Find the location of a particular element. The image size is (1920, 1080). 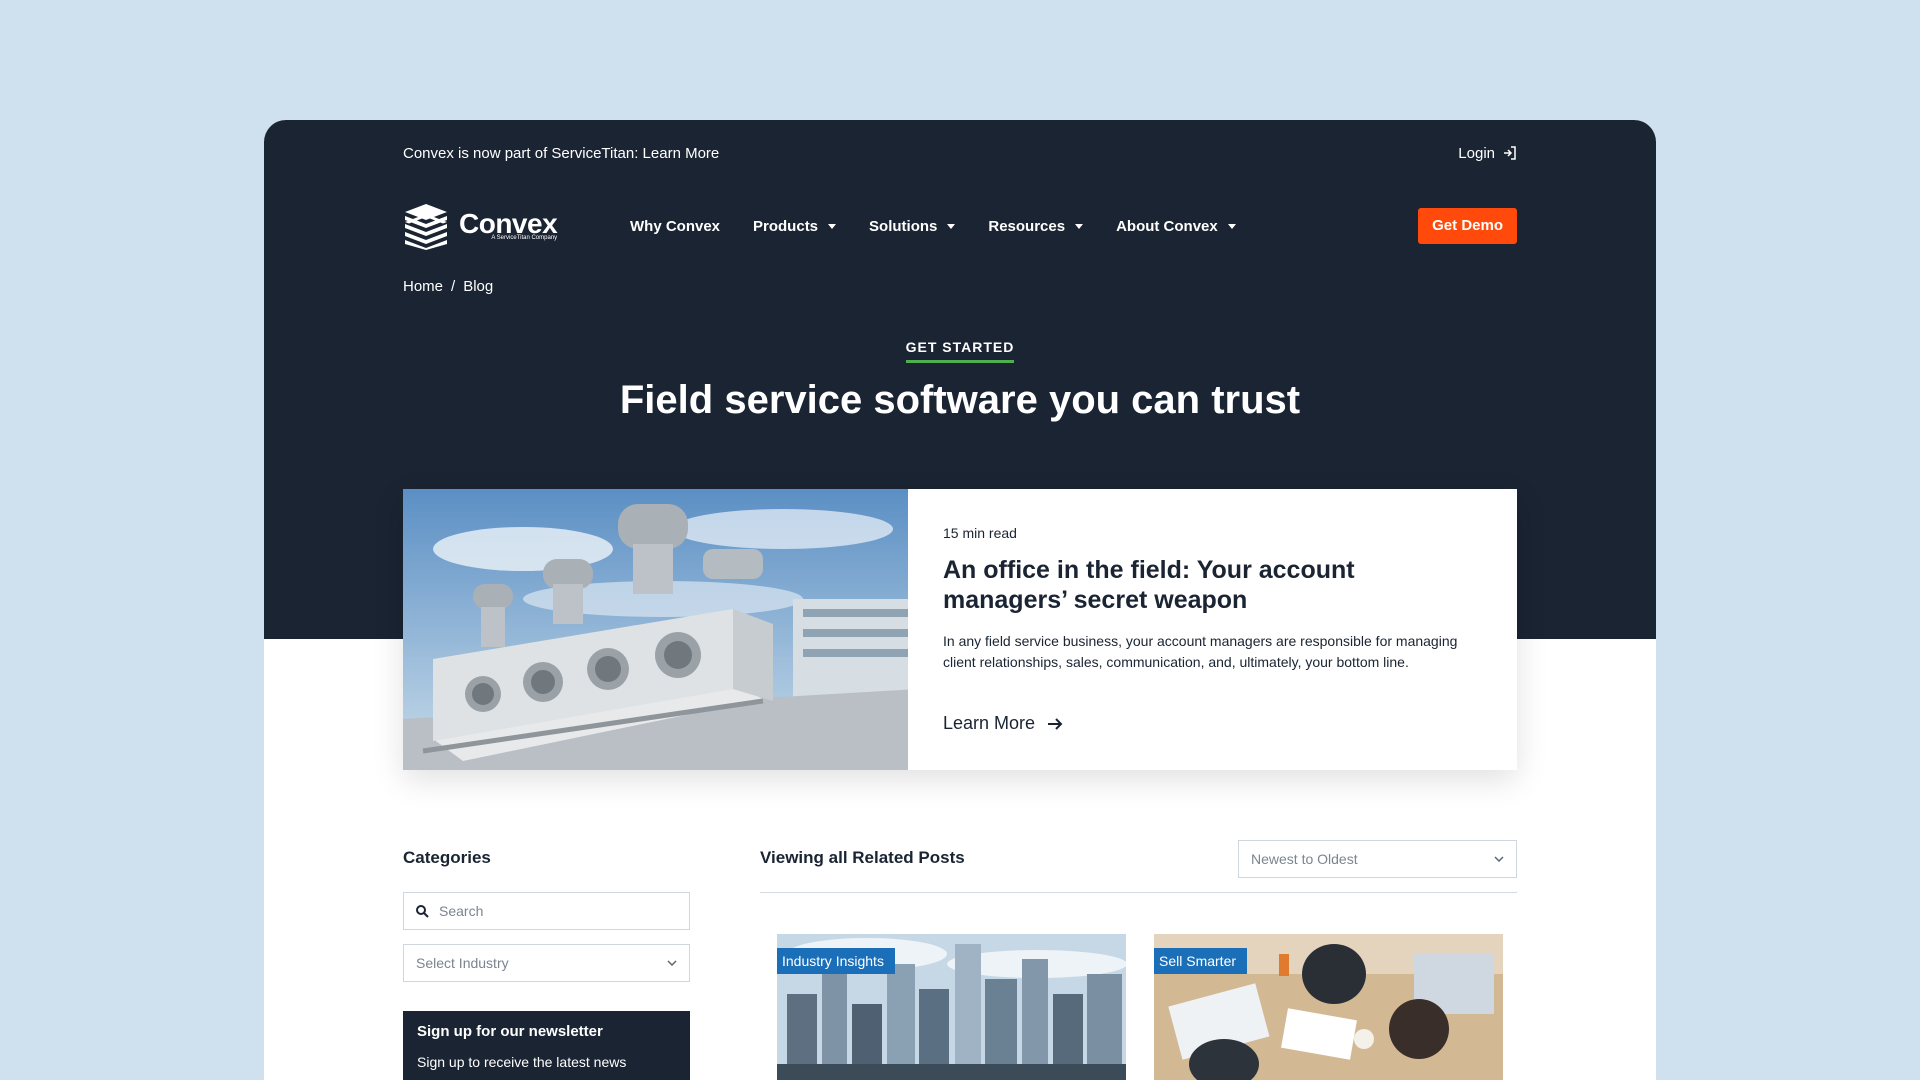

post-card: Sell Smarter is located at coordinates (1328, 1007).